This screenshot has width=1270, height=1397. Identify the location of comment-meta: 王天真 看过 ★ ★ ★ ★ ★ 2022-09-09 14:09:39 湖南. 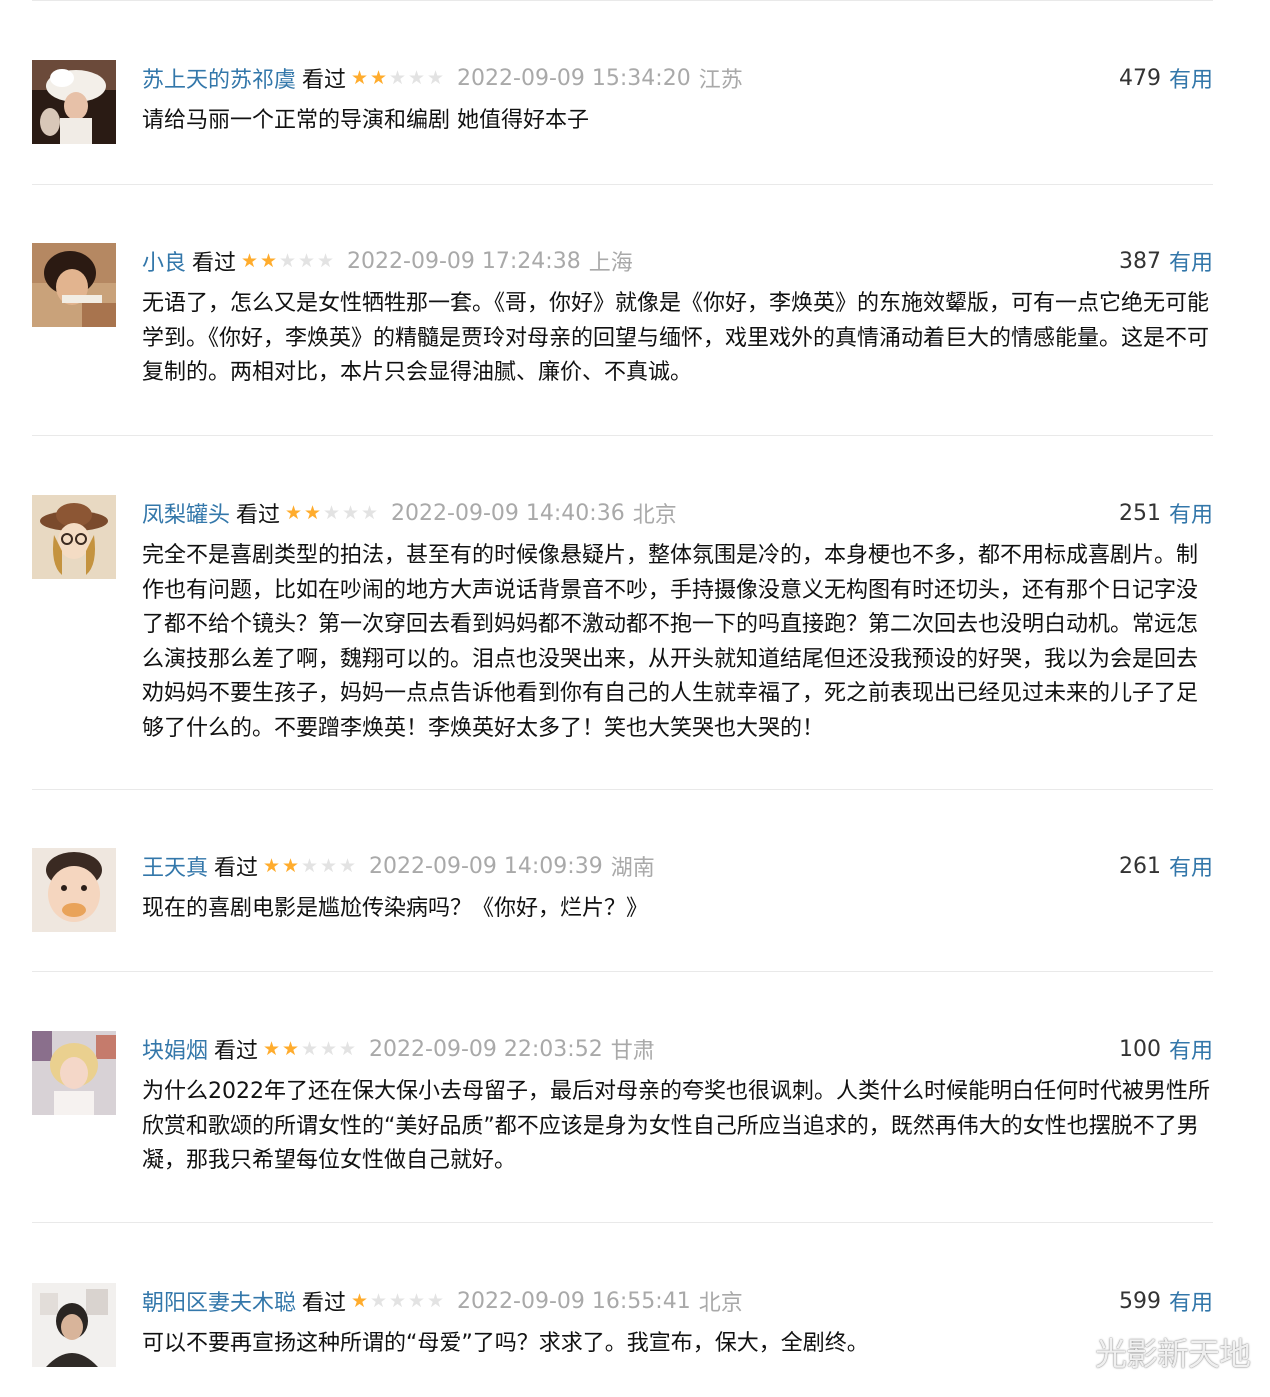
(677, 866).